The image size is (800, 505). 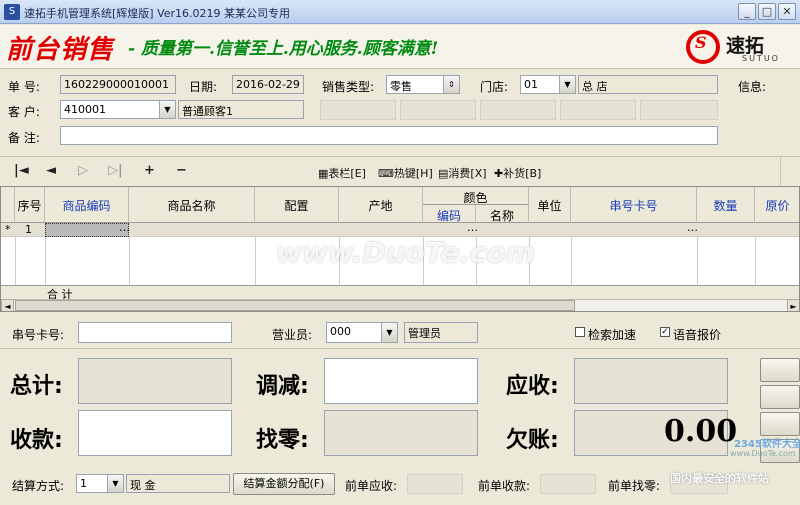 I want to click on header-serial: 串号卡号, so click(x=634, y=205).